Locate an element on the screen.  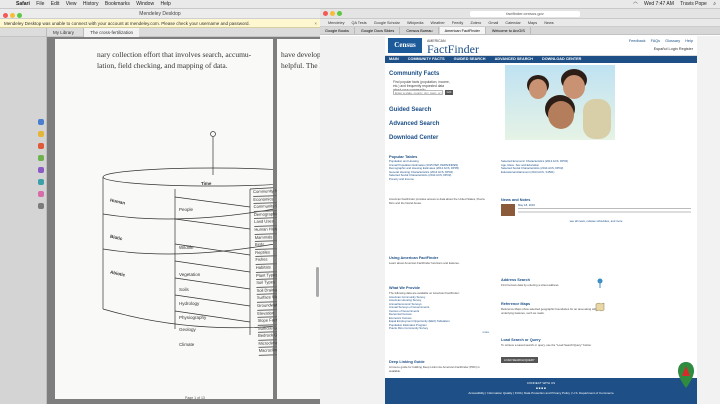
browser-tab: Welcome to ArcGIS is located at coordinates (509, 30).